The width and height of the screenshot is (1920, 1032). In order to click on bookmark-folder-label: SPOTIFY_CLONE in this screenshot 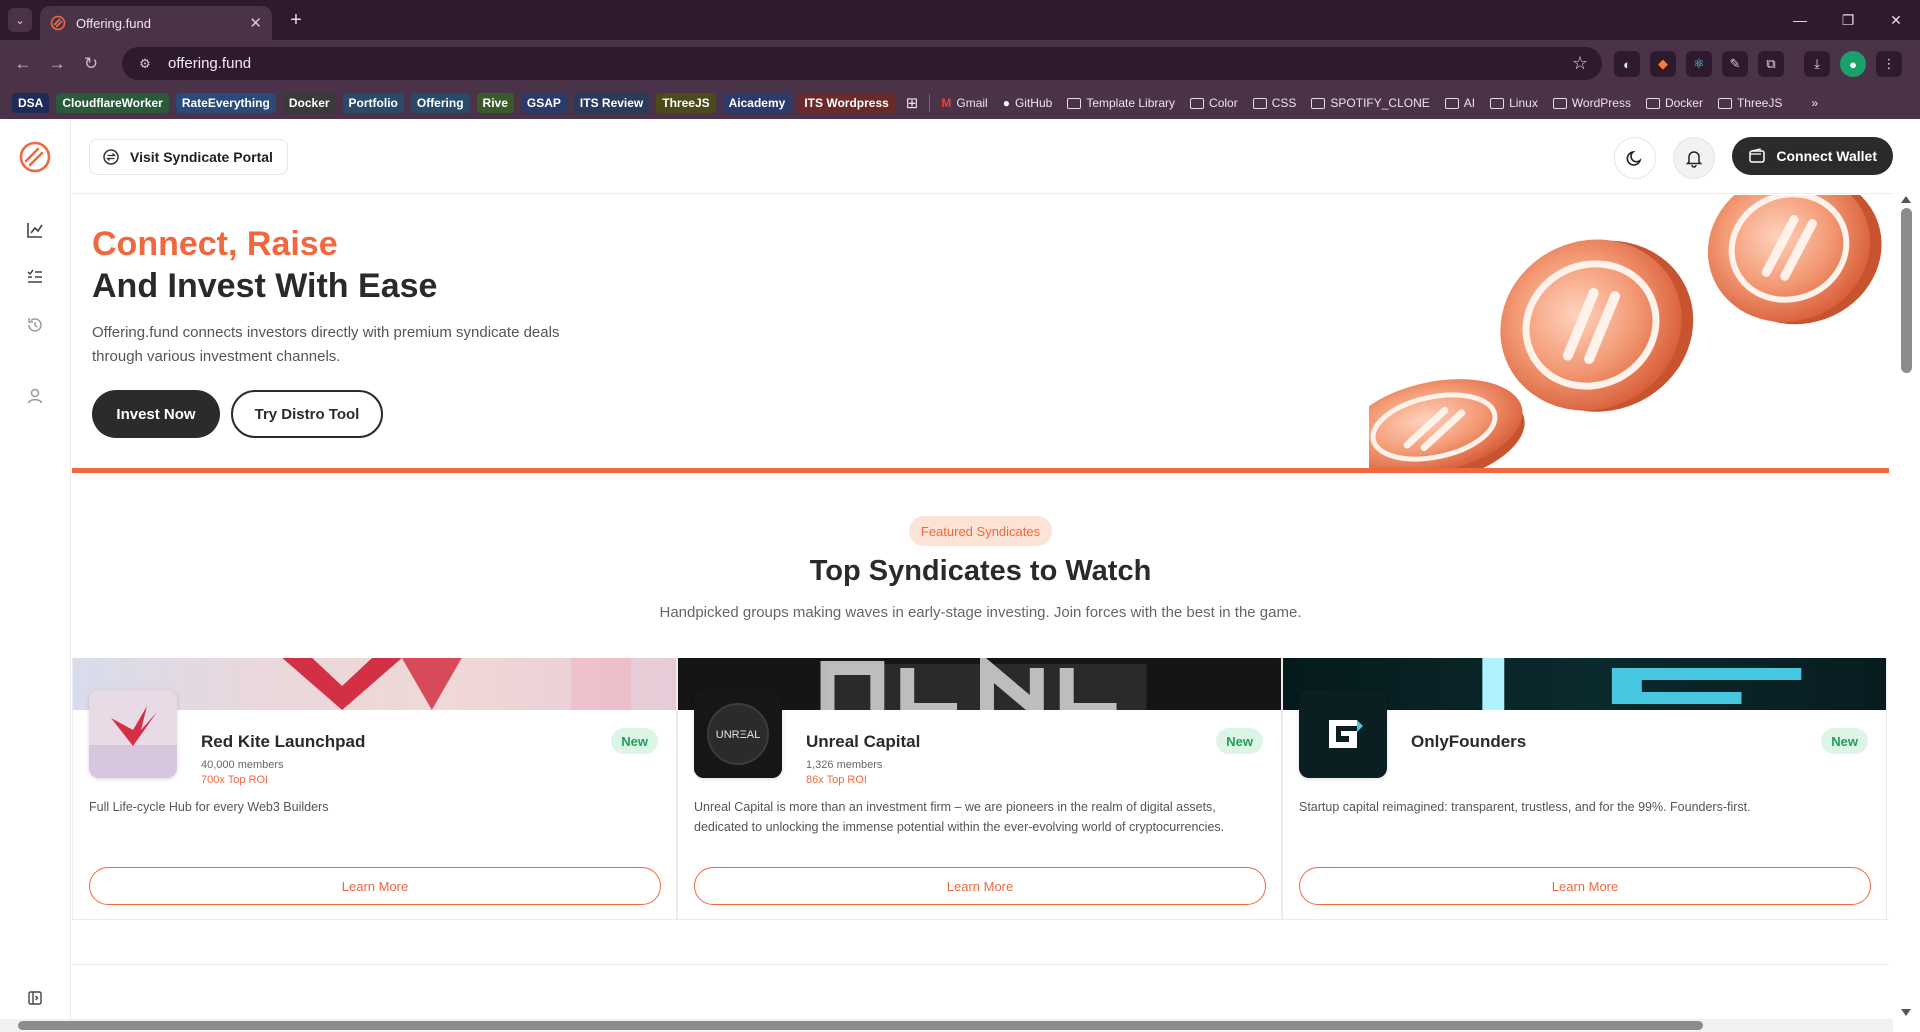, I will do `click(1380, 103)`.